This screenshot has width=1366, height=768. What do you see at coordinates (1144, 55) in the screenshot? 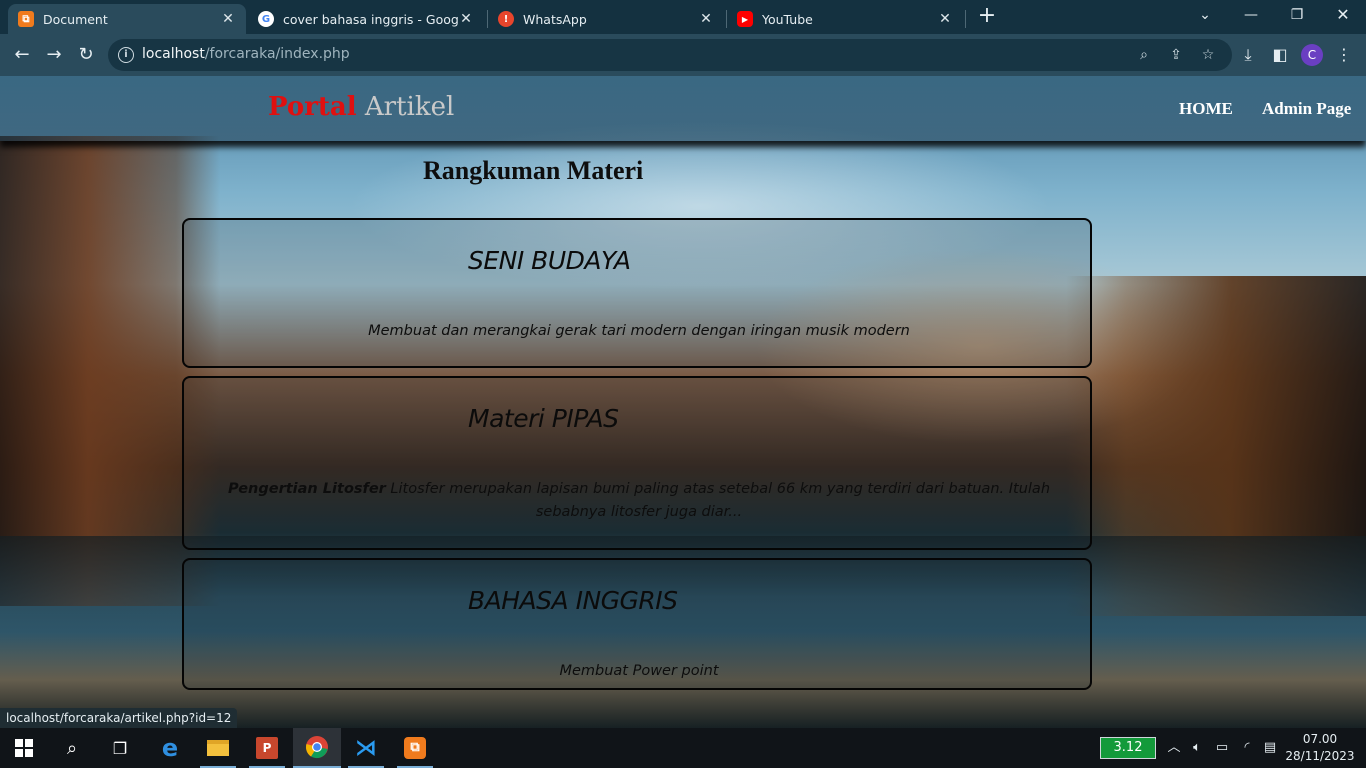
I see `zoom-icon: ⌕` at bounding box center [1144, 55].